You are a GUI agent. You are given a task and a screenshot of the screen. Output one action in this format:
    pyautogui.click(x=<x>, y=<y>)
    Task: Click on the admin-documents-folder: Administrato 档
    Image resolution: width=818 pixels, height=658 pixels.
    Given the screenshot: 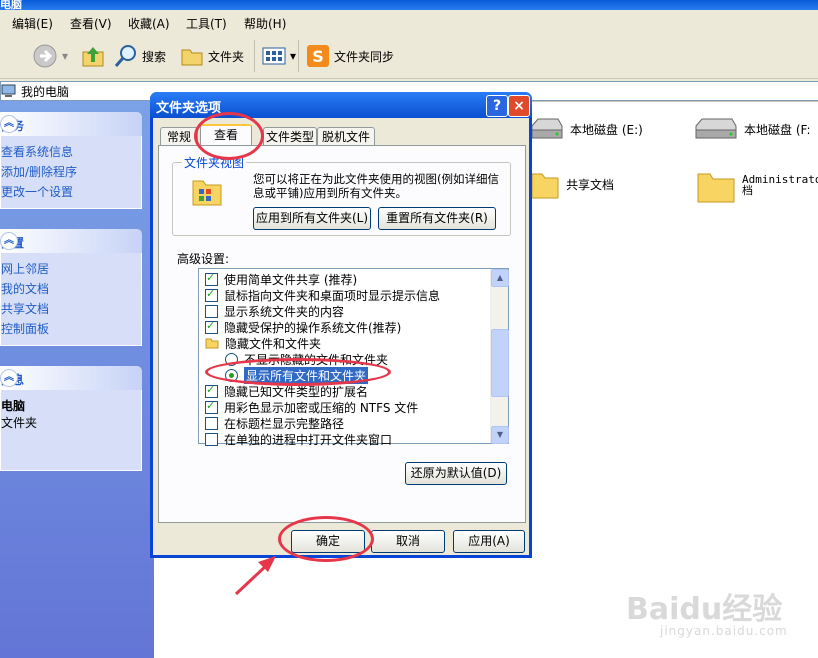 What is the action you would take?
    pyautogui.click(x=757, y=185)
    